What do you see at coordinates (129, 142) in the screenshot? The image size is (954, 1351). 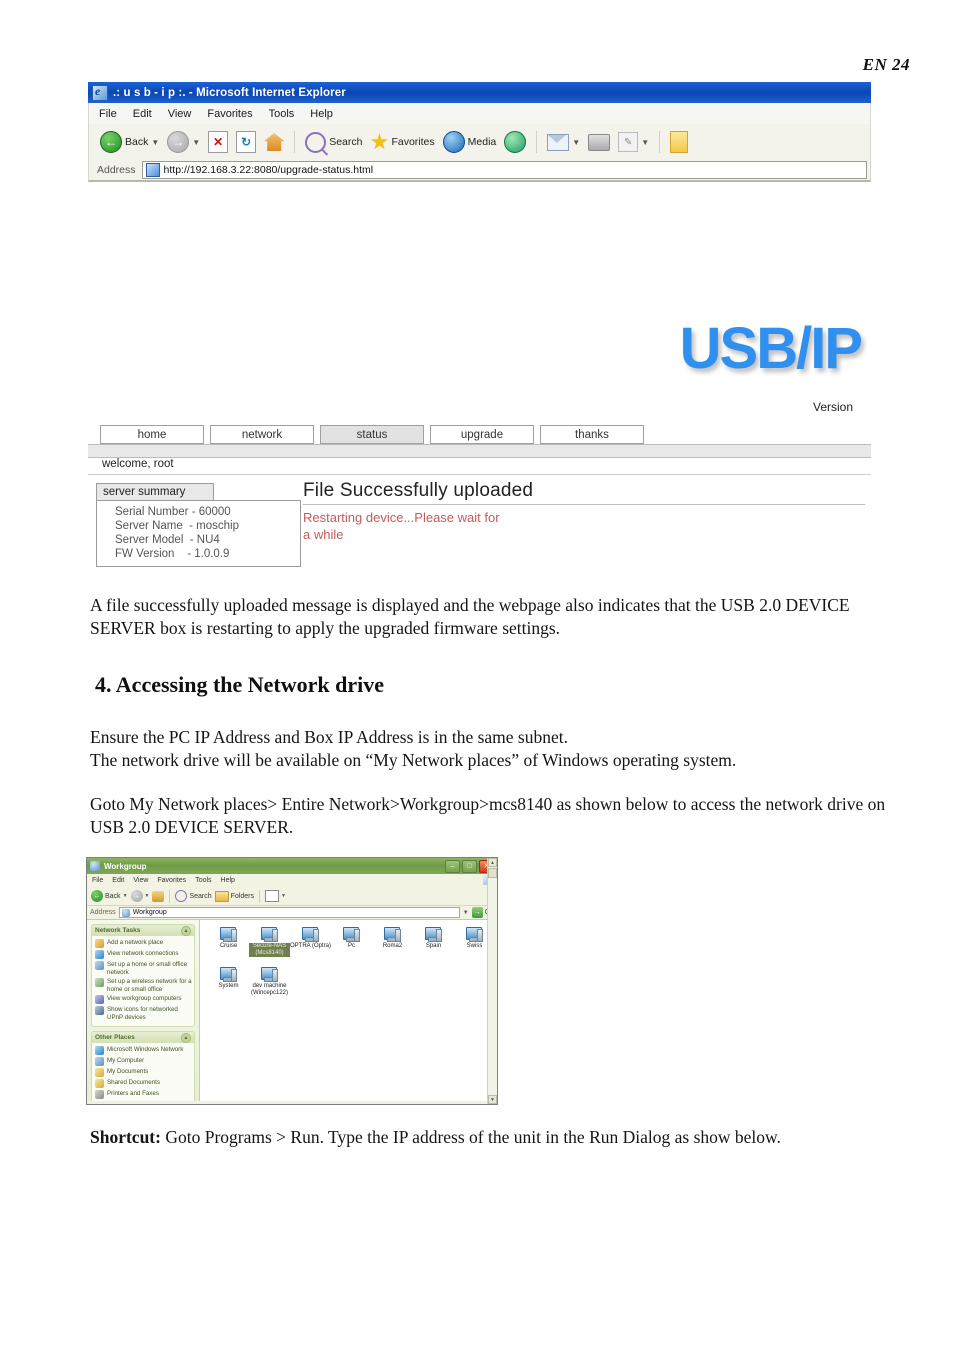 I see `back-button: ← Back ▼` at bounding box center [129, 142].